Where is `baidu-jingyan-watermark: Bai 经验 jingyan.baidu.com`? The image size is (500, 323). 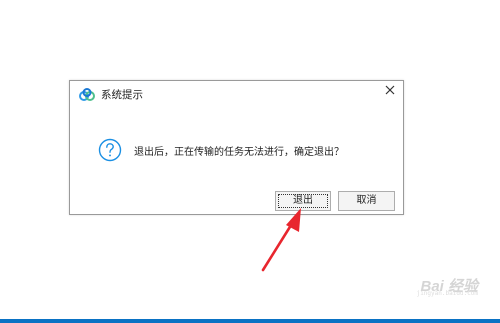
baidu-jingyan-watermark: Bai 经验 jingyan.baidu.com is located at coordinates (423, 285).